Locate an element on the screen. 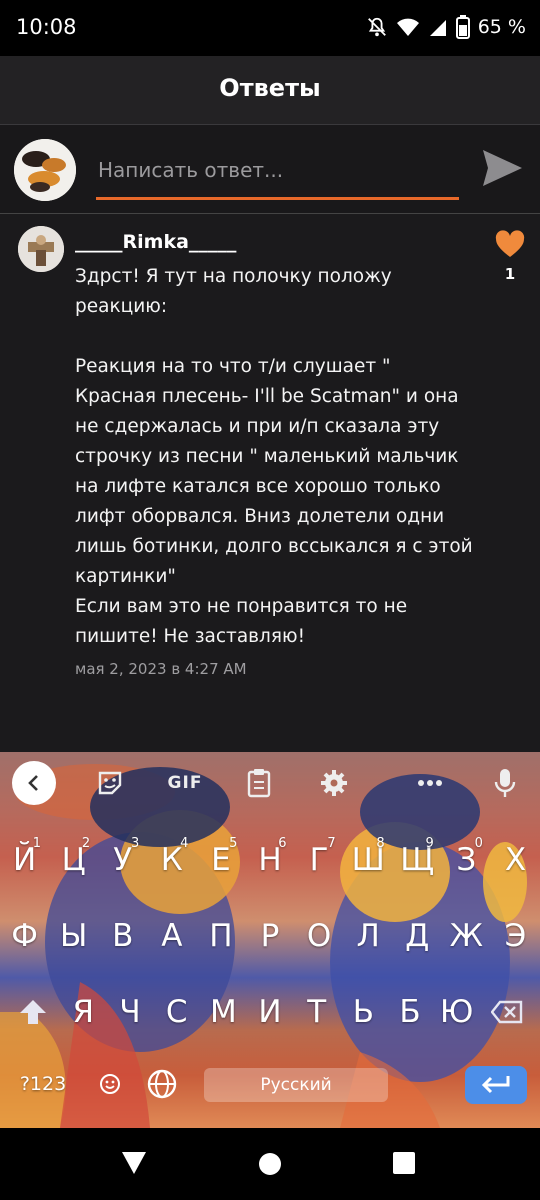 This screenshot has width=540, height=1200. key: Г7 is located at coordinates (319, 860).